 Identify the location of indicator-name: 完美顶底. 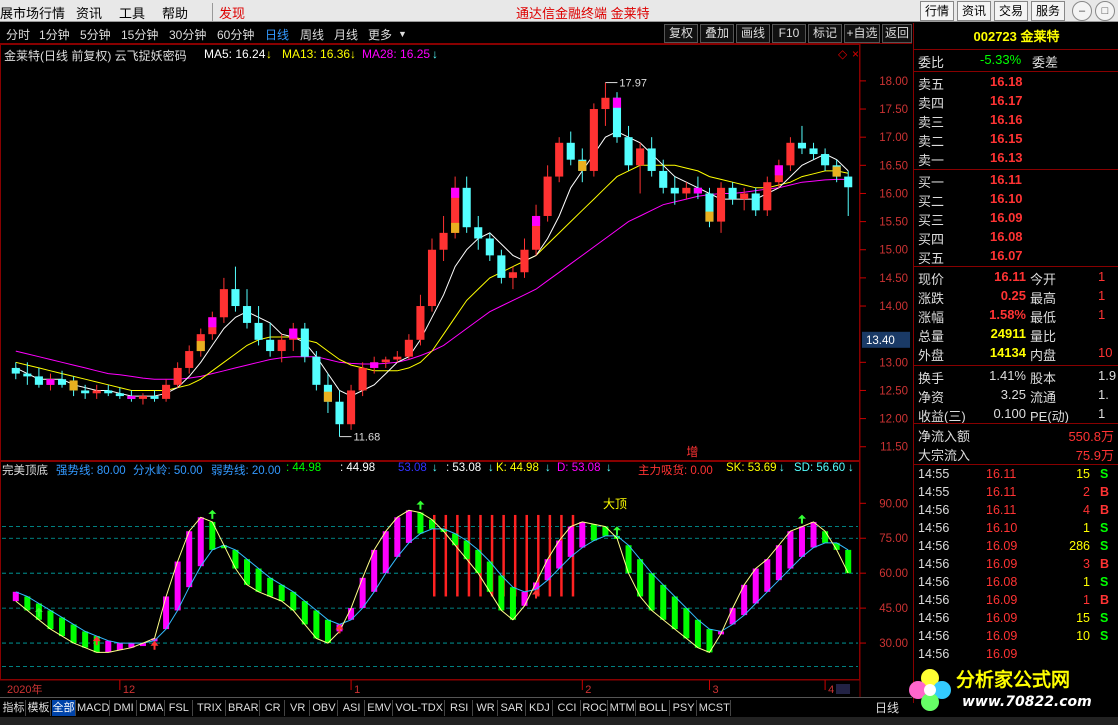
(25, 470).